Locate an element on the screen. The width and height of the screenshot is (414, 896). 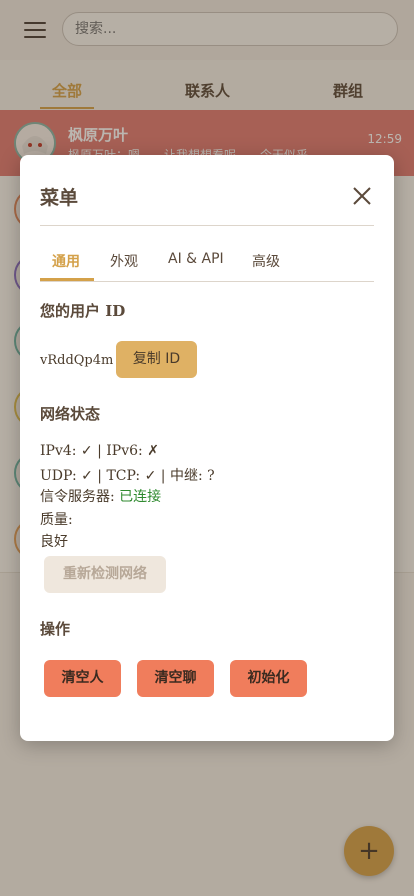
protocol-status: UDP: ✓ | TCP: ✓ | 中继: ? is located at coordinates (127, 476).